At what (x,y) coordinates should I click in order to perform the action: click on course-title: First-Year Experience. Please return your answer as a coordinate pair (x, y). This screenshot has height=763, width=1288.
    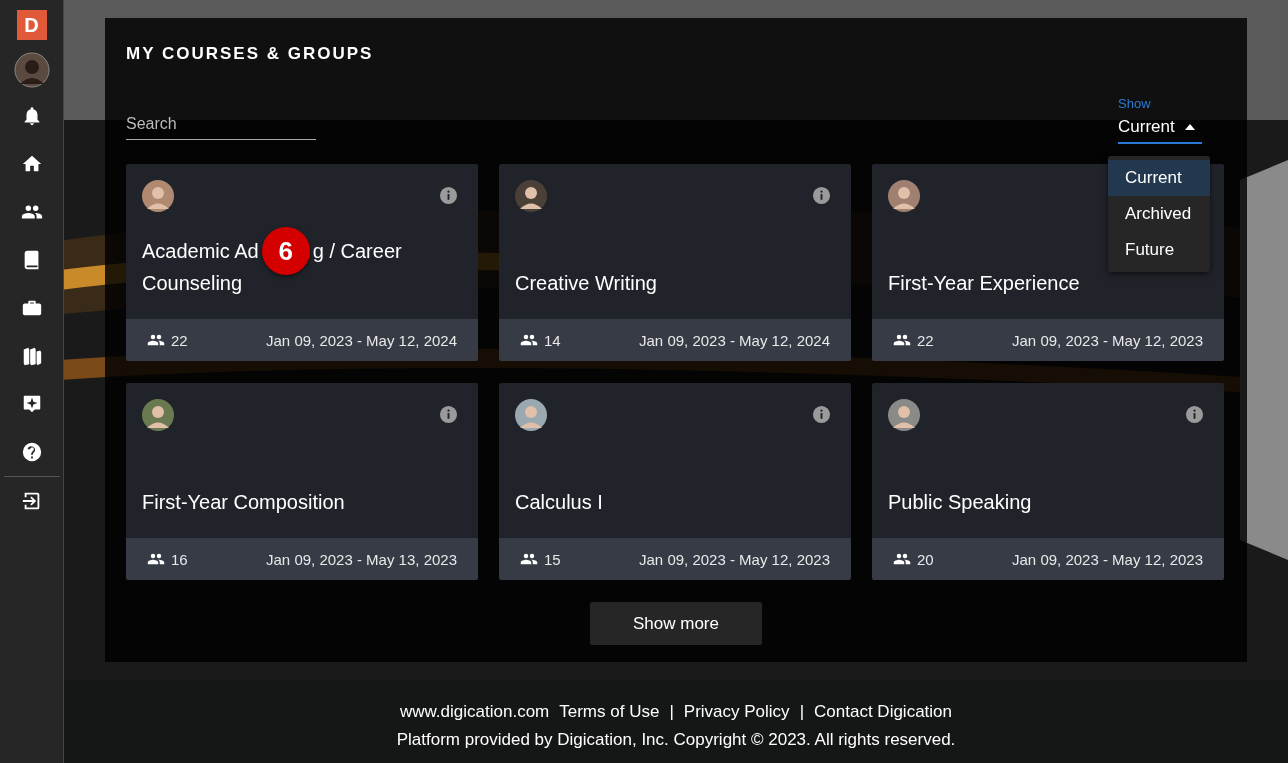
    Looking at the image, I should click on (984, 283).